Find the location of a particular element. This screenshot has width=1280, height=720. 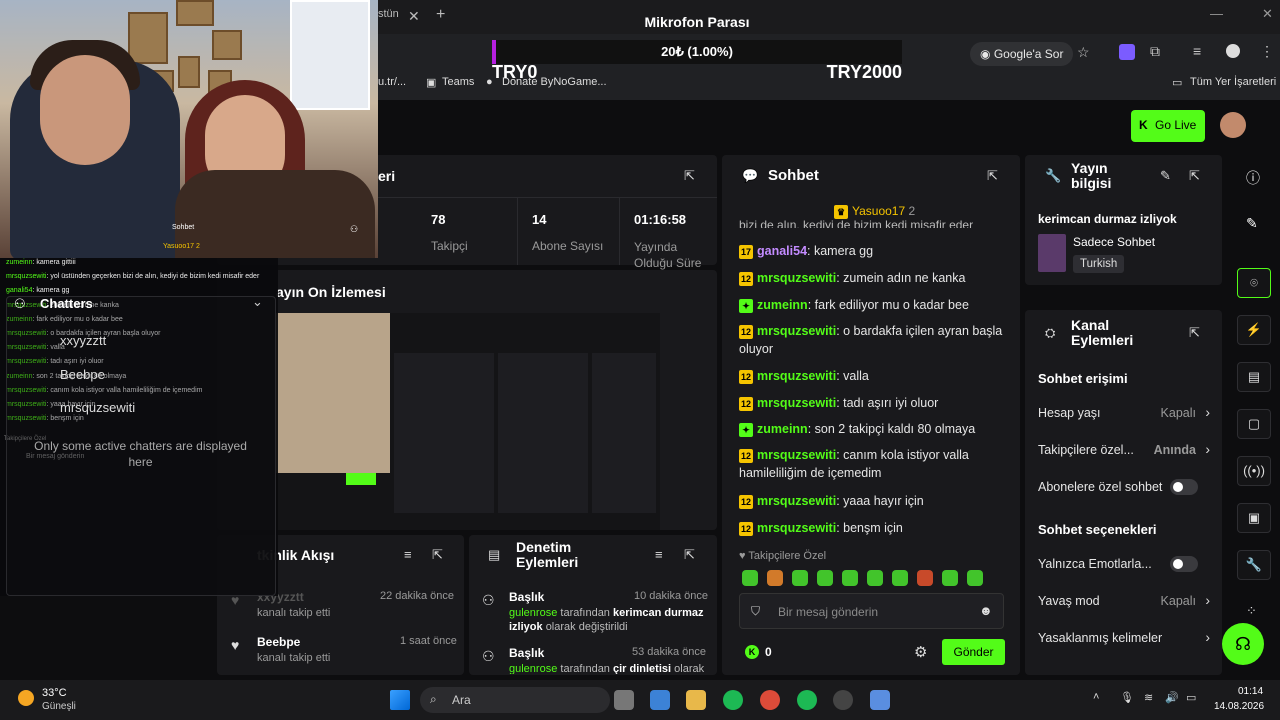

chevron-down-icon: ⌄ is located at coordinates (257, 302).